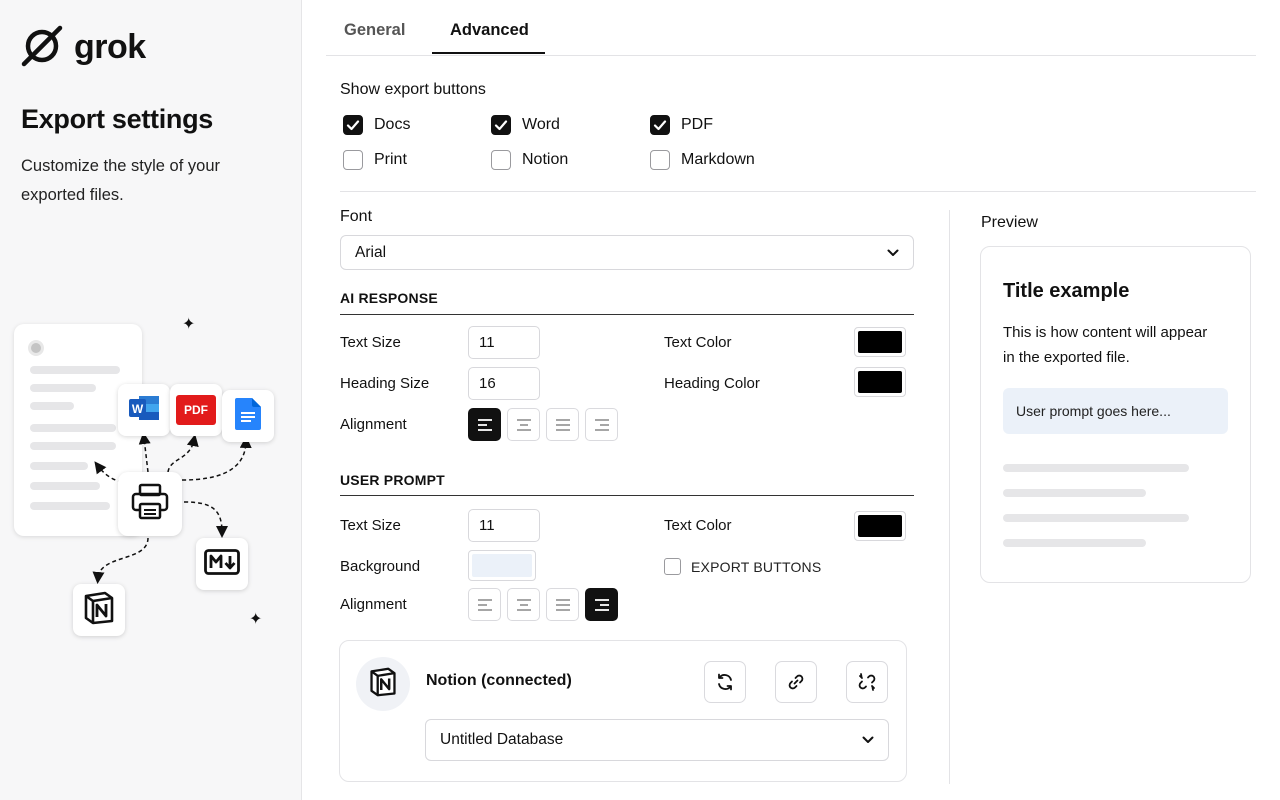 The width and height of the screenshot is (1280, 800). I want to click on prompt-background-label: Background, so click(380, 566).